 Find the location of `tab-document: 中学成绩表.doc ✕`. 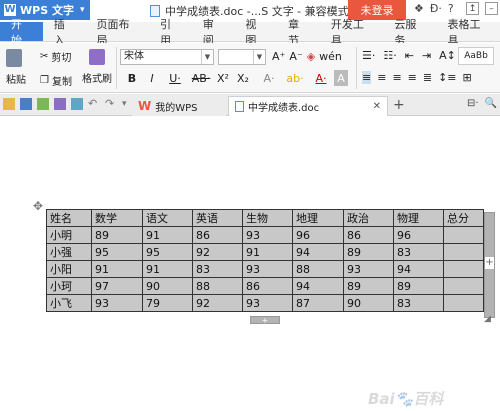

tab-document: 中学成绩表.doc ✕ is located at coordinates (308, 106).